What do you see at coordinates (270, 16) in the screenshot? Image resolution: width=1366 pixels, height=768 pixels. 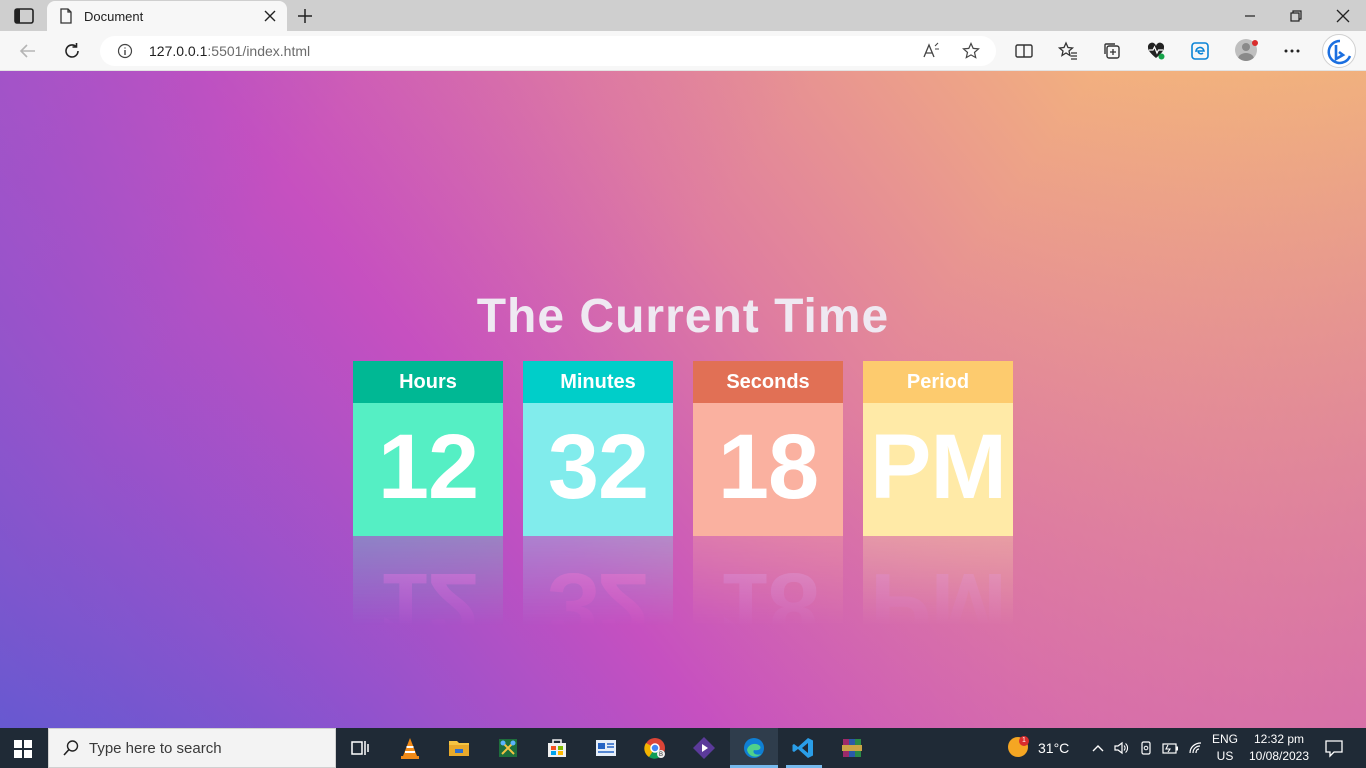 I see `close-tab-icon` at bounding box center [270, 16].